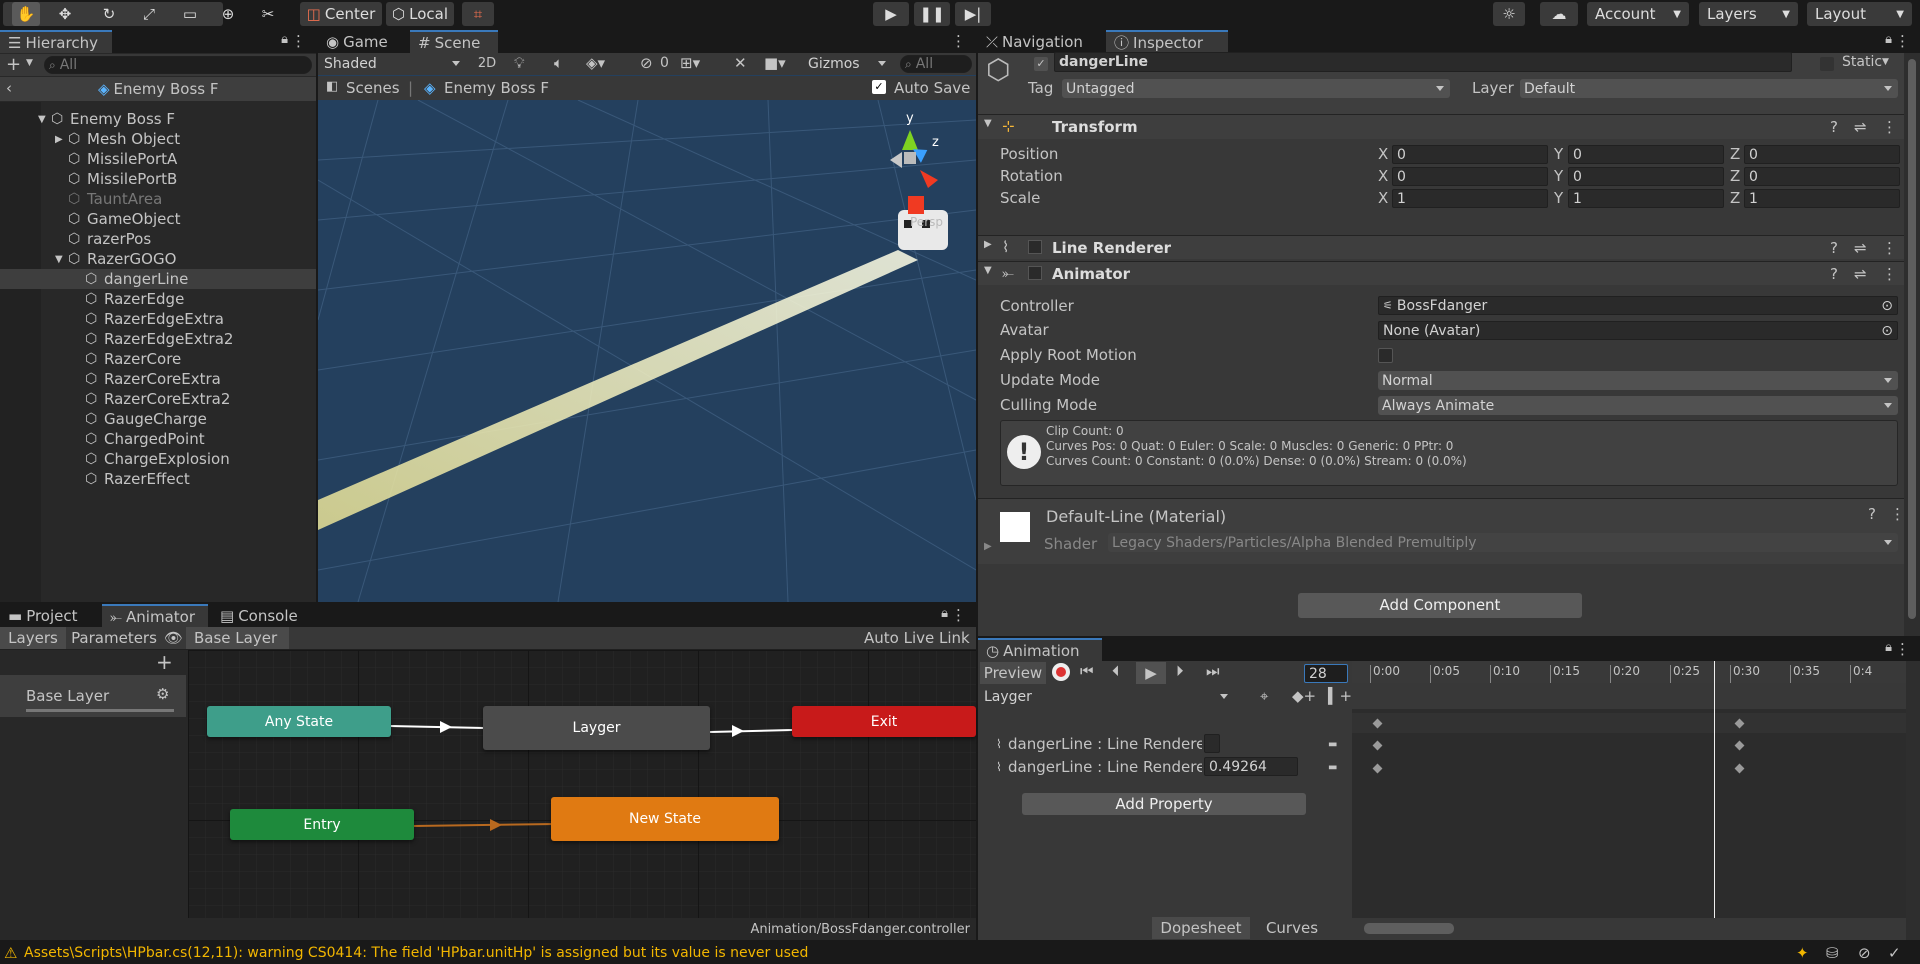  I want to click on cloud-icon: ☁, so click(1559, 14).